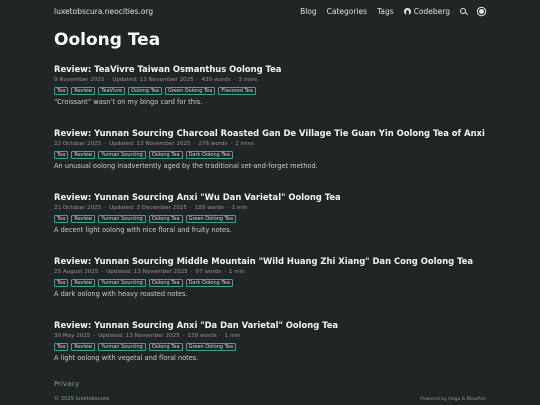 The height and width of the screenshot is (405, 540). Describe the element at coordinates (453, 399) in the screenshot. I see `powered-by-text: Powered by Hugo & Blowfish` at that location.